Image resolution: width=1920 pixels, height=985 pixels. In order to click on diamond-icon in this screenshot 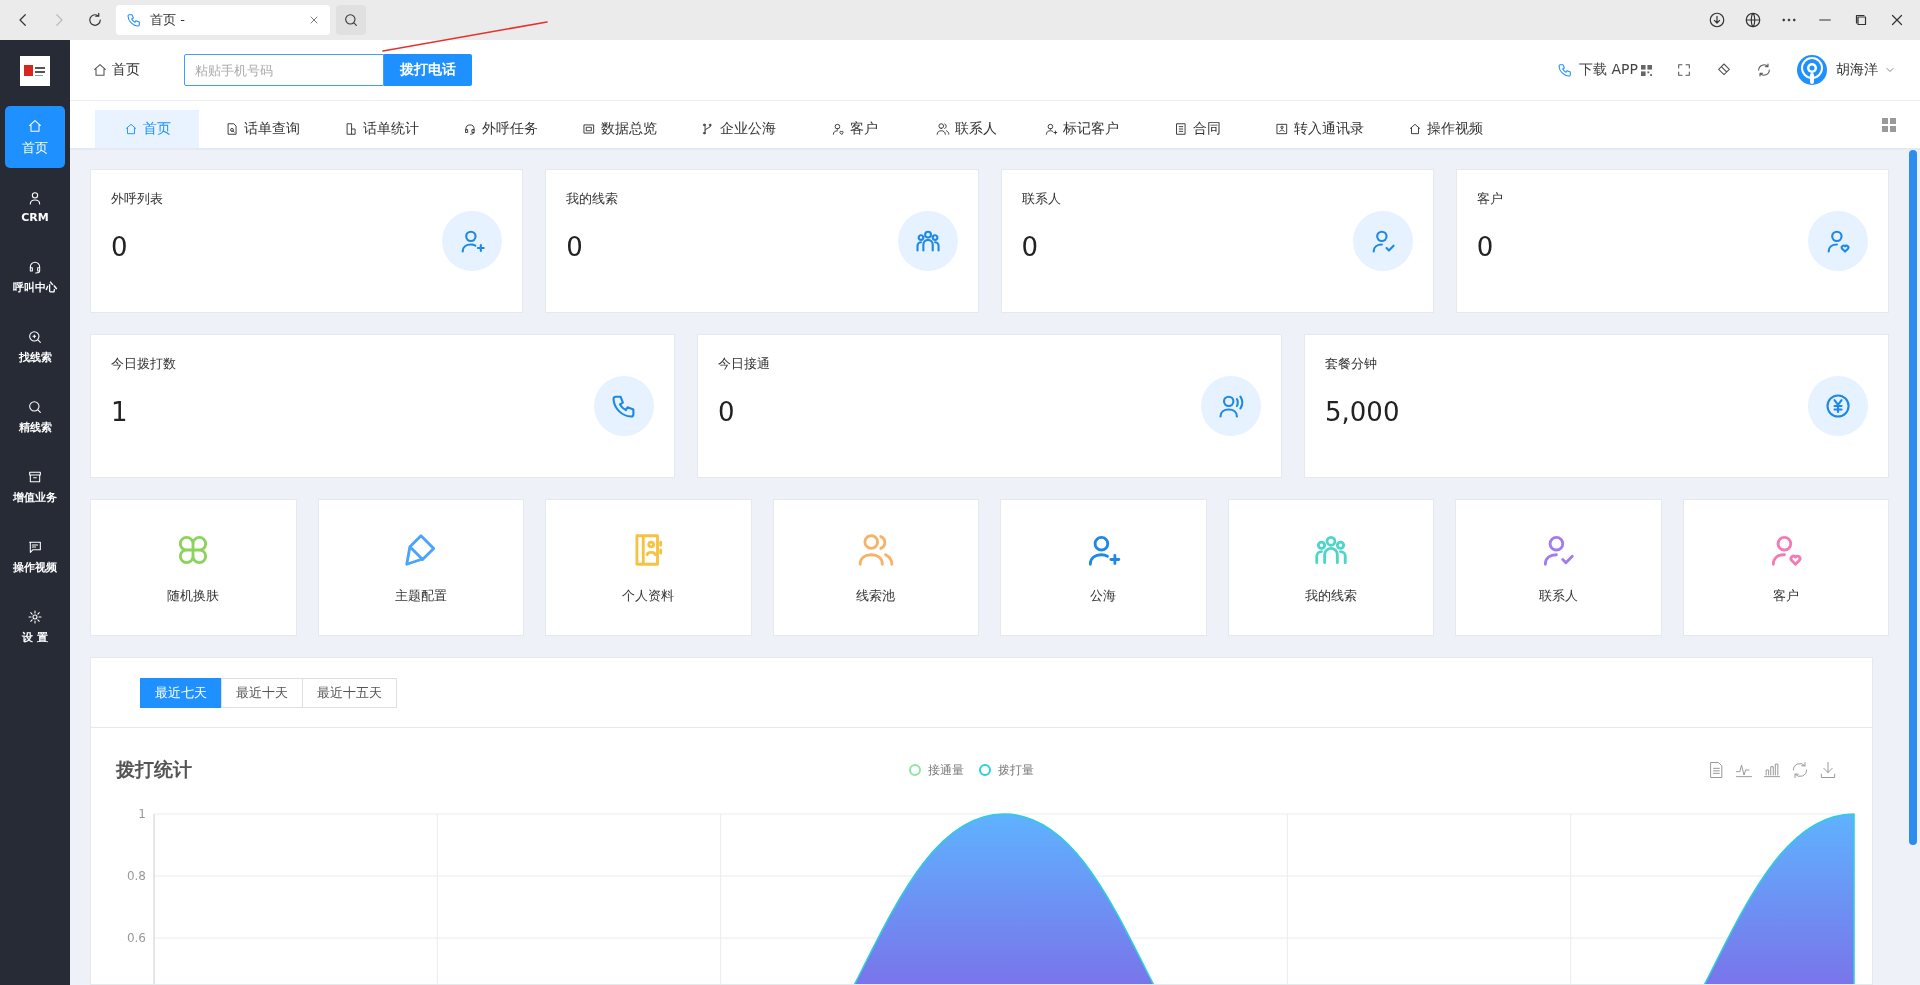, I will do `click(1724, 70)`.